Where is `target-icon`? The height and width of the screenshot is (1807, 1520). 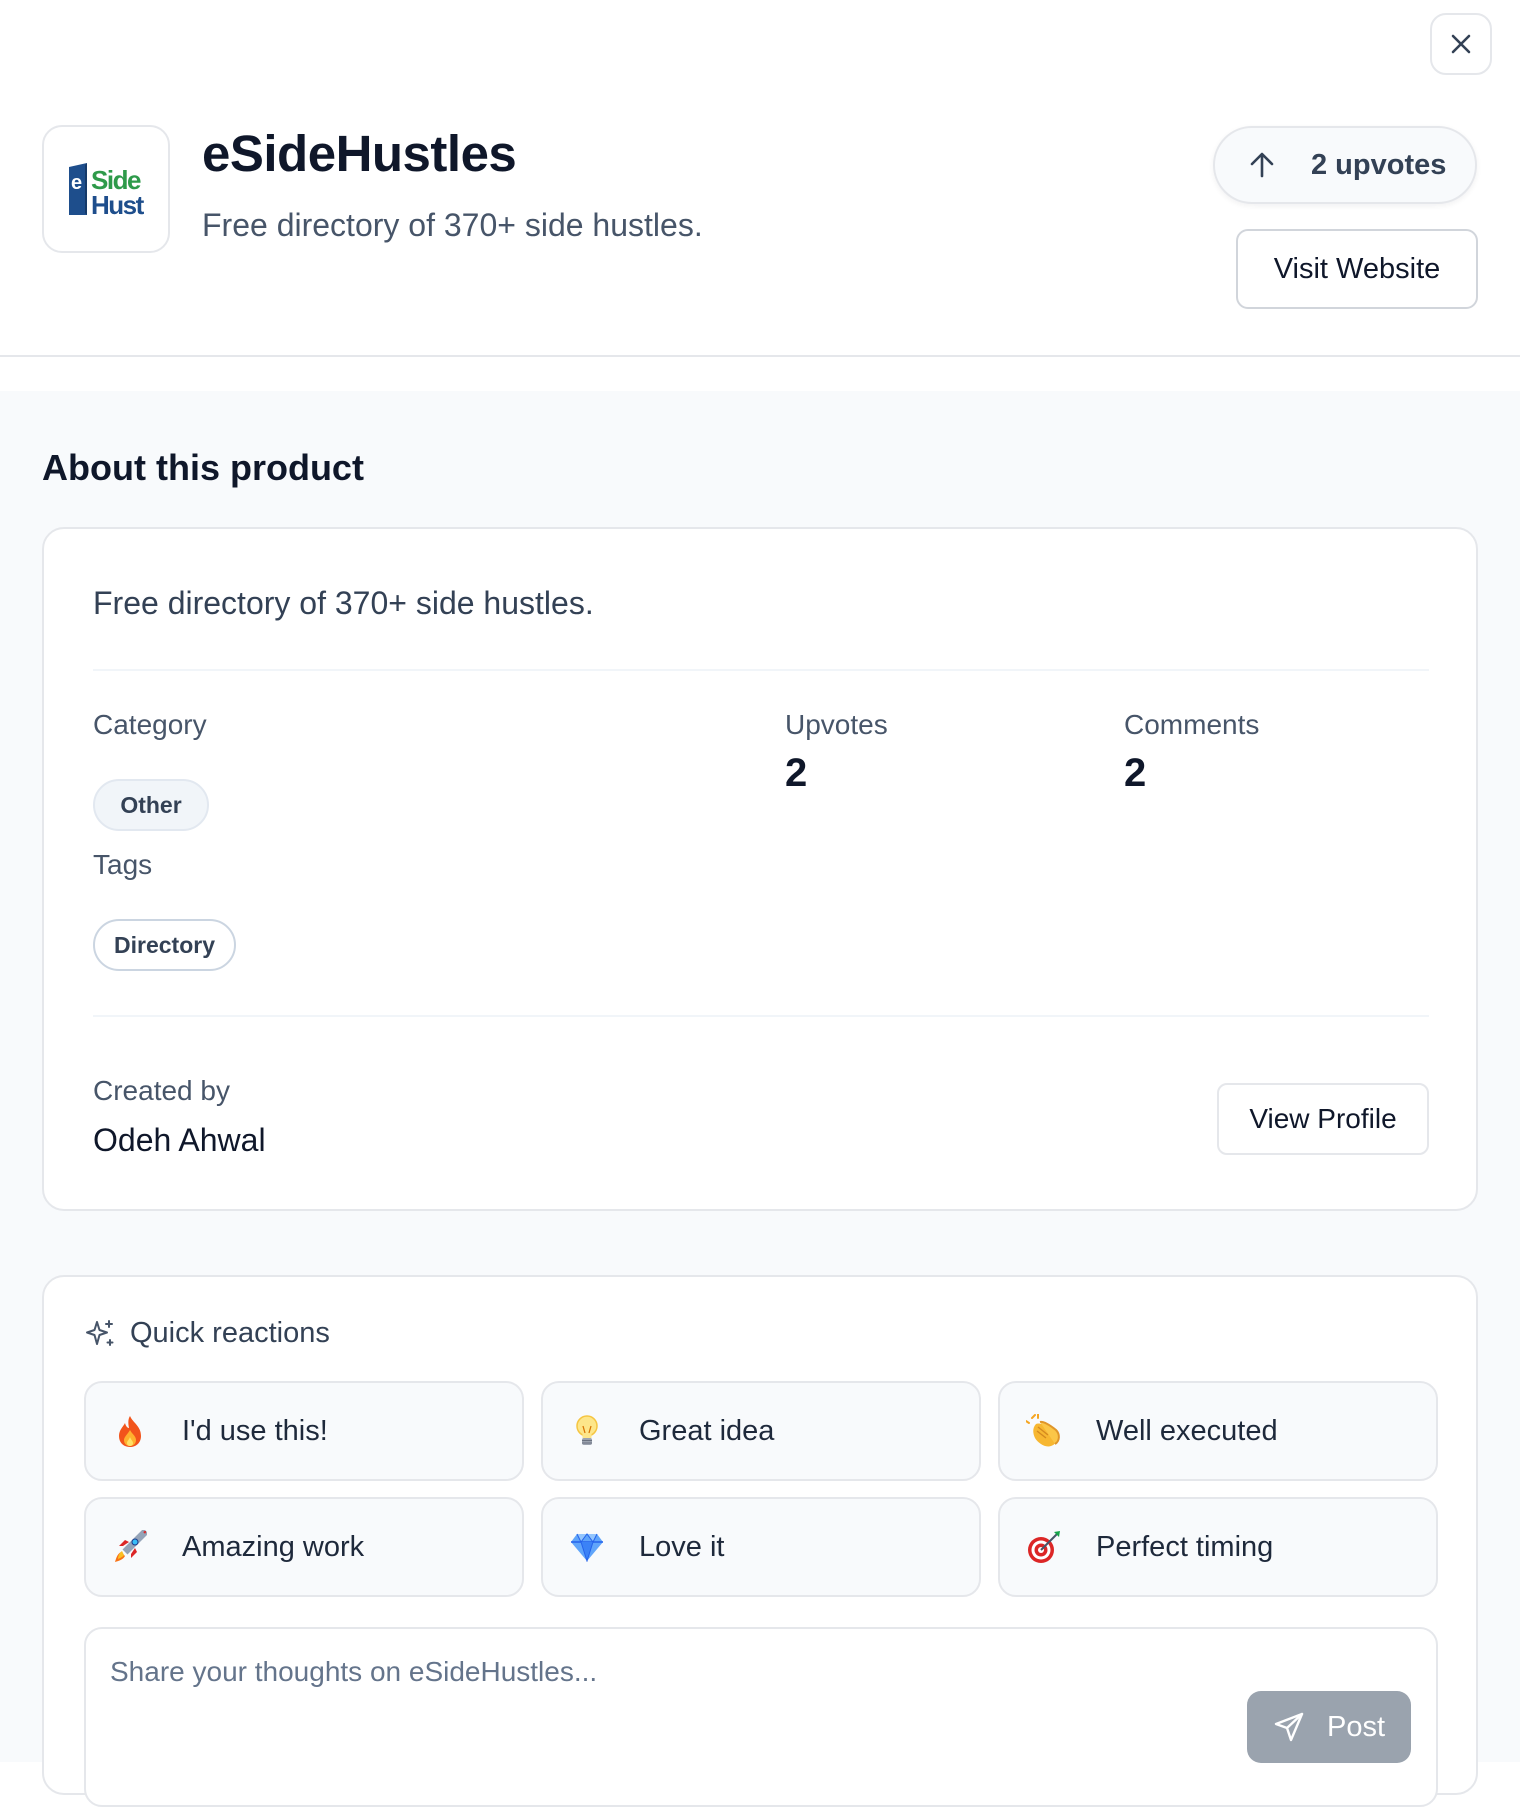
target-icon is located at coordinates (1044, 1547).